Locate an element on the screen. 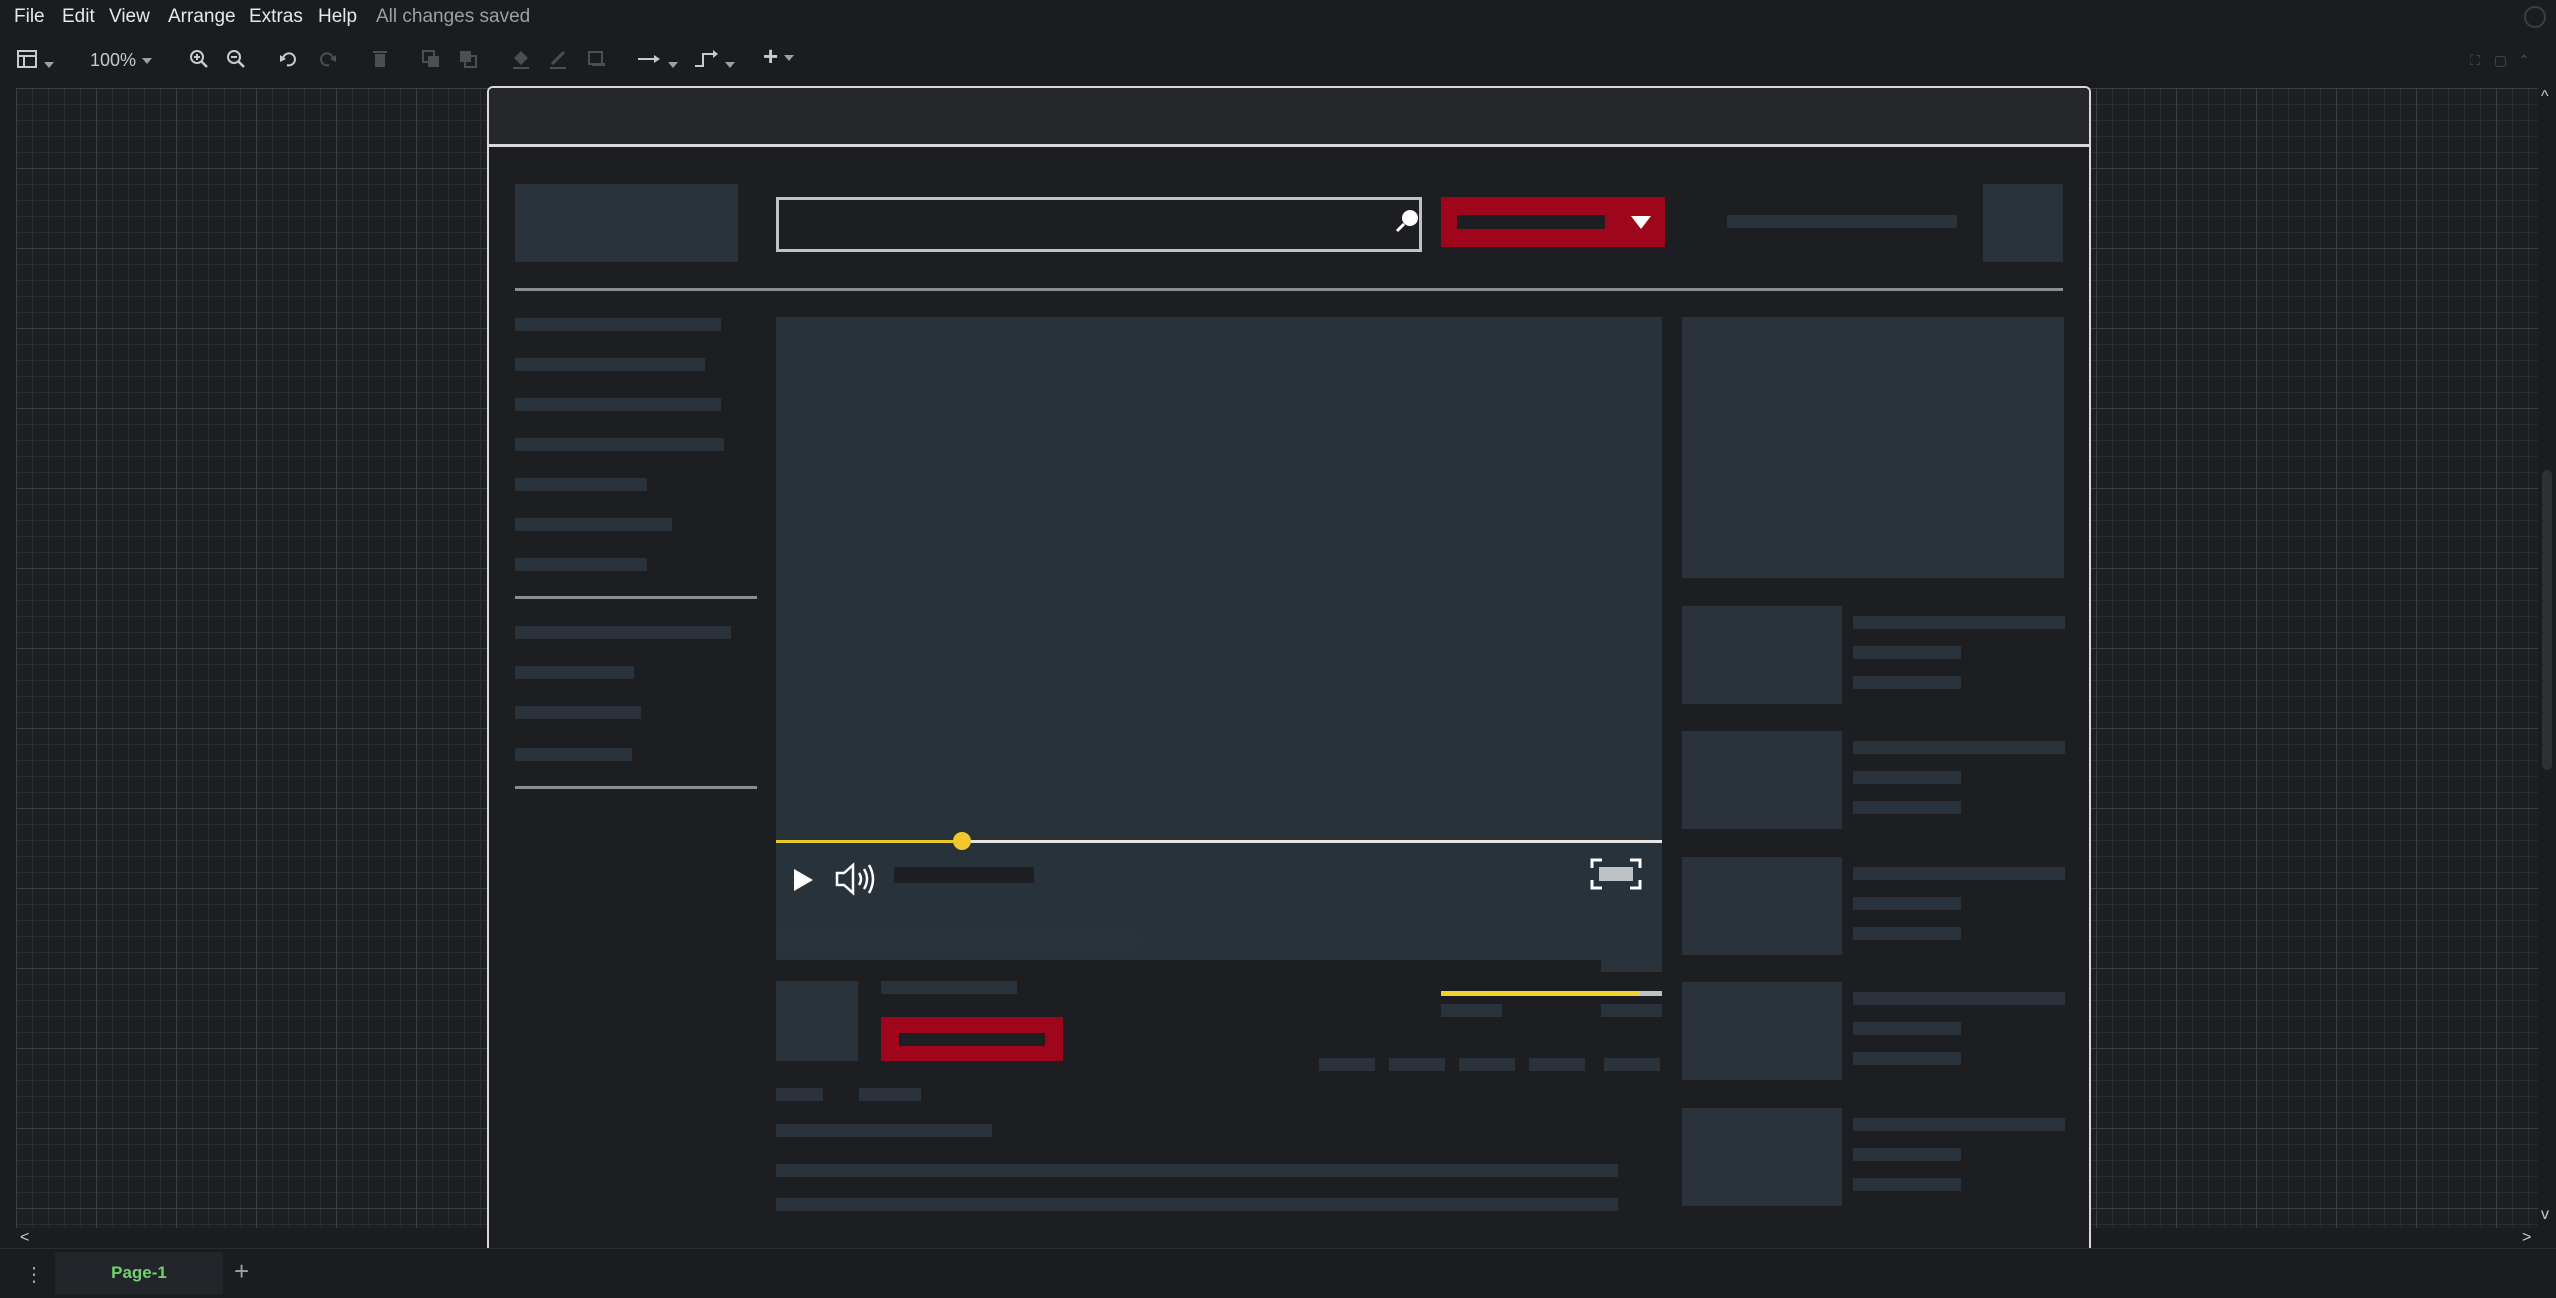 Image resolution: width=2556 pixels, height=1298 pixels. time-display is located at coordinates (964, 875).